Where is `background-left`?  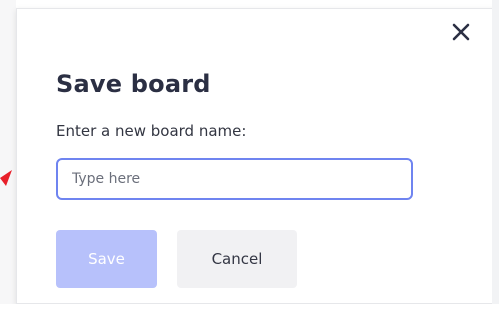 background-left is located at coordinates (8, 156).